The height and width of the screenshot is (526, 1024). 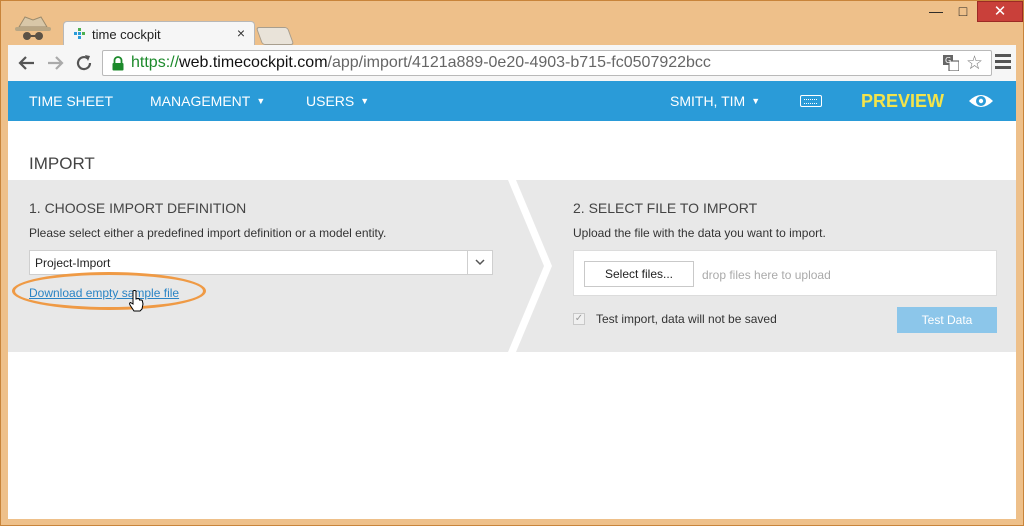 I want to click on maximize-button: □, so click(x=963, y=14).